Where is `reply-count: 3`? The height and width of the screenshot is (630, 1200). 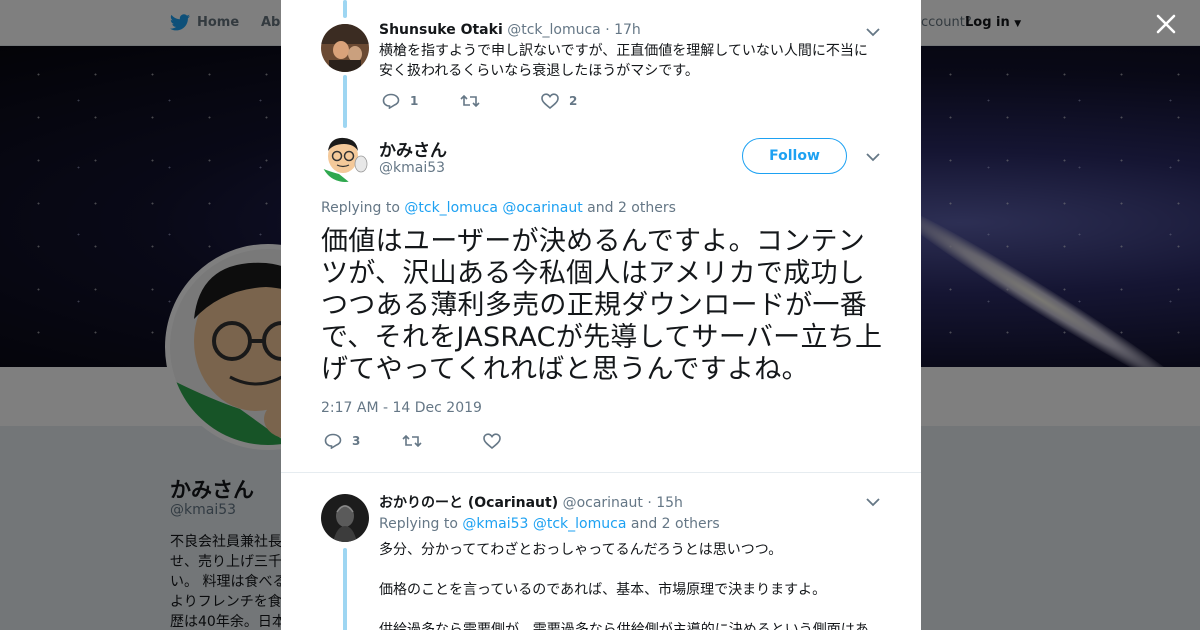
reply-count: 3 is located at coordinates (356, 441).